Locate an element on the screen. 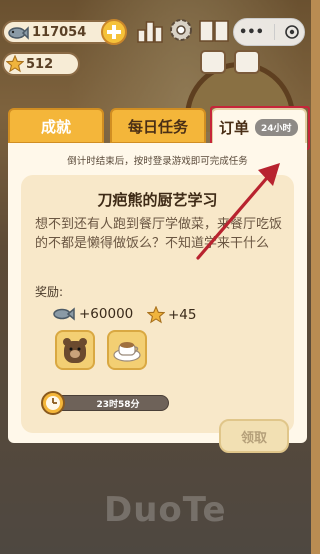 This screenshot has width=320, height=554. tab-daily-tasks: 每日任务 is located at coordinates (158, 126).